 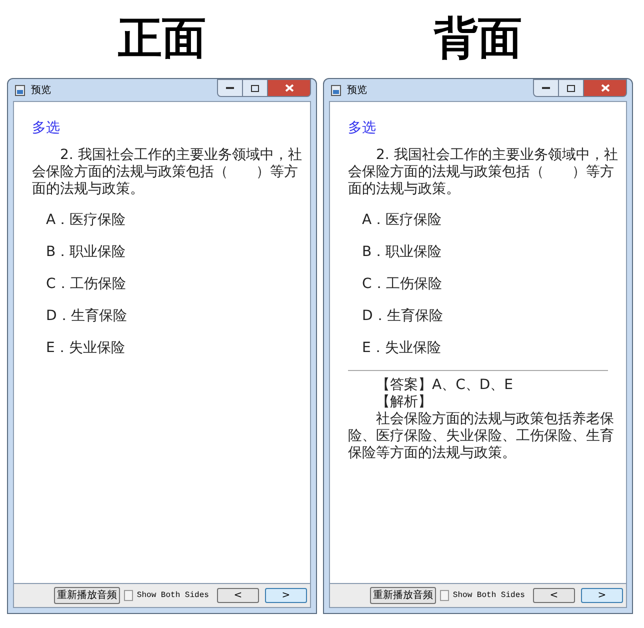 I want to click on analysis-text: 社会保险方面的法规与政策包括养老保险、医疗保险、失业保险、工伤保险、生育保险等方面的法规与政策。, so click(x=481, y=436).